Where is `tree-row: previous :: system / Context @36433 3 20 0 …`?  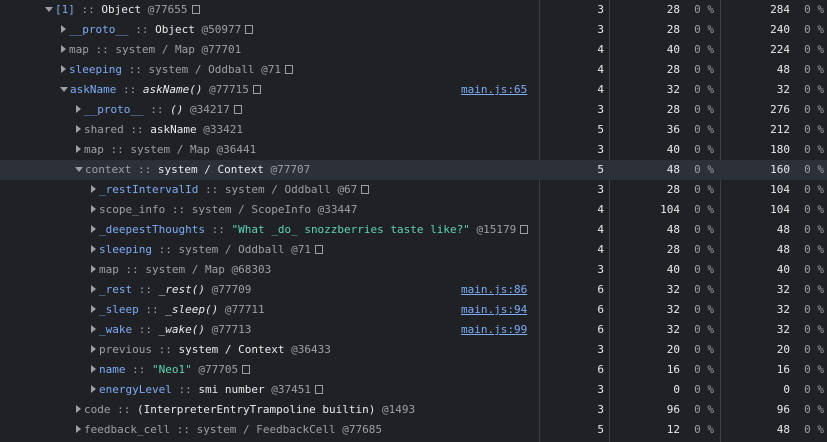
tree-row: previous :: system / Context @36433 3 20 0 … is located at coordinates (413, 350).